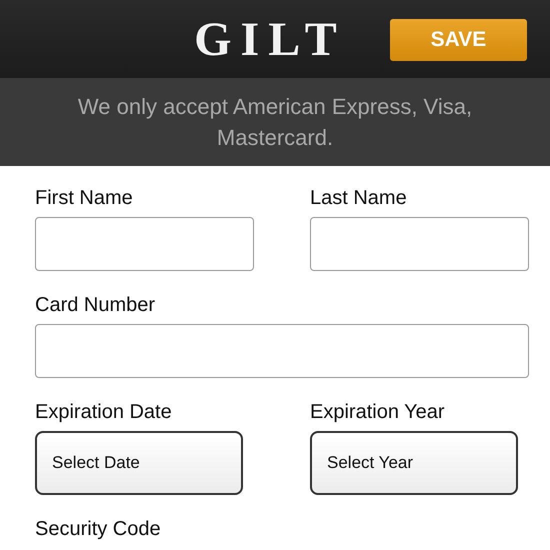  Describe the element at coordinates (95, 305) in the screenshot. I see `field-label: Card Number` at that location.